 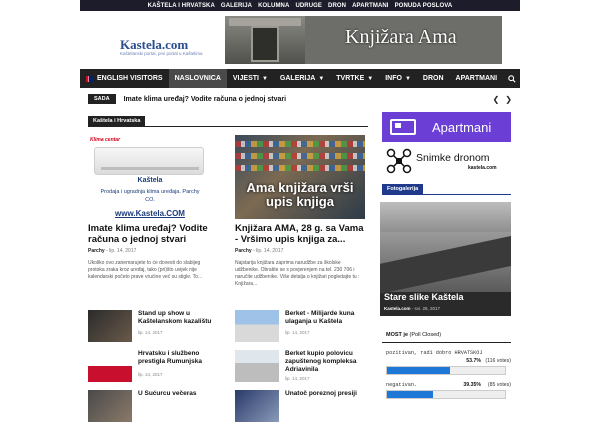 I want to click on poll-divider, so click(x=446, y=342).